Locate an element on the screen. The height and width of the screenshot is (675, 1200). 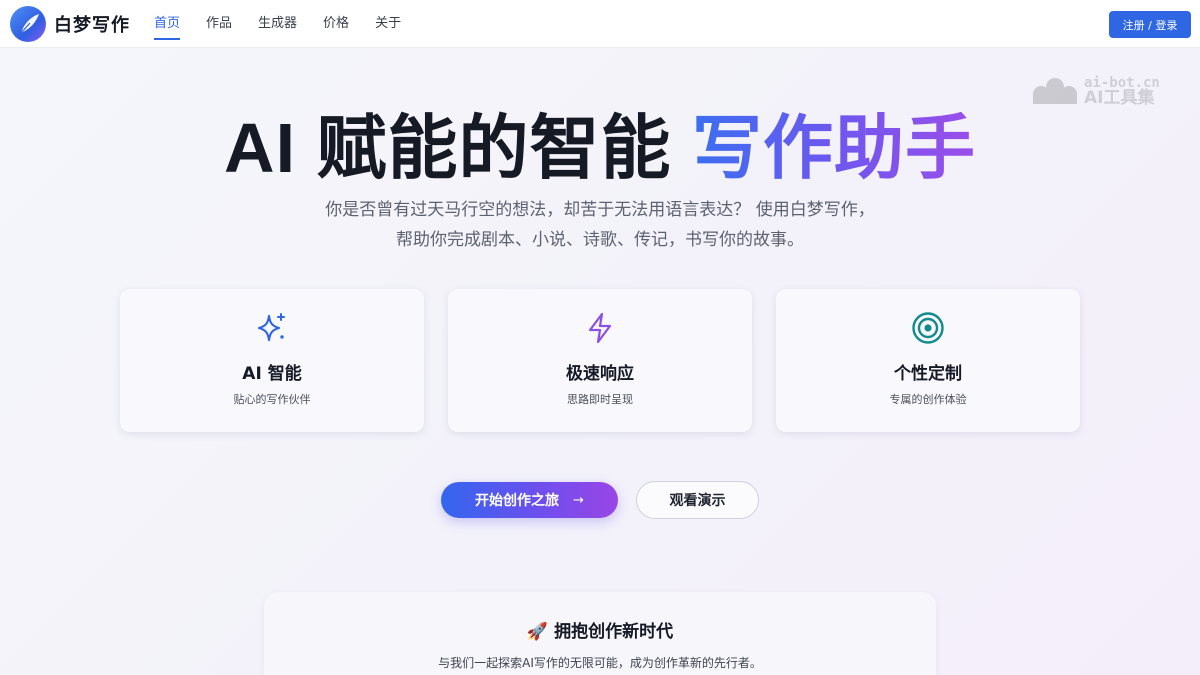
promo-panel: 🚀 拥抱创作新时代 与我们一起探索AI写作的无限可能，成为创作革新的先行者。 is located at coordinates (600, 633).